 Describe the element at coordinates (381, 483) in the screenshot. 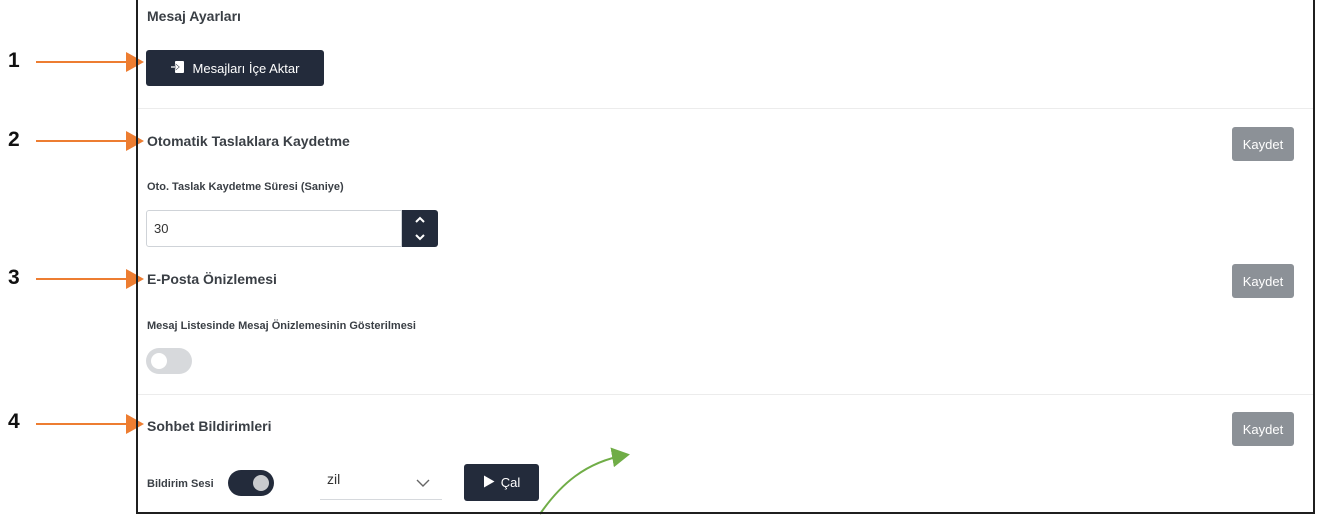

I see `notification-sound-select: zil` at that location.